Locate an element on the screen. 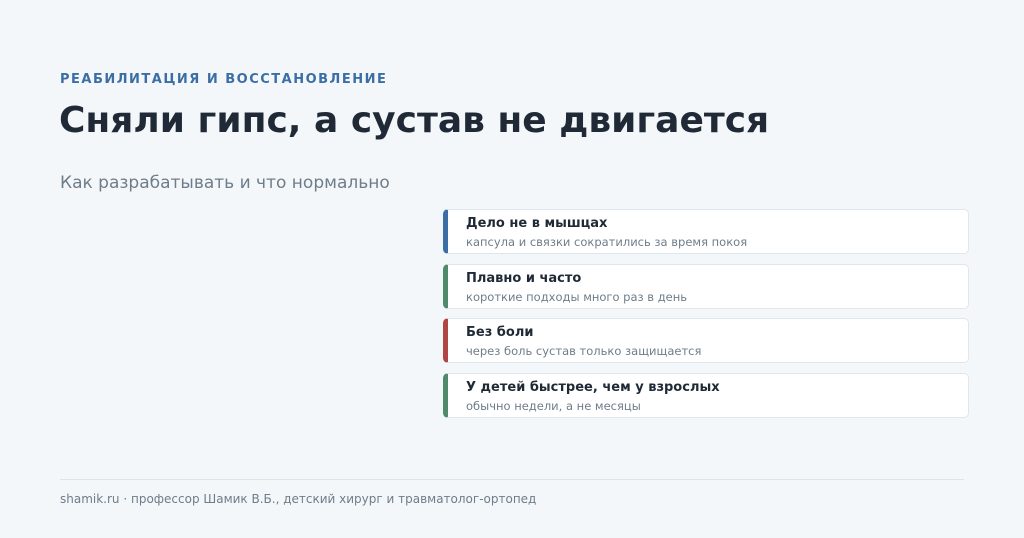 This screenshot has width=1024, height=538. info-card-title: Дело не в мышцах is located at coordinates (537, 223).